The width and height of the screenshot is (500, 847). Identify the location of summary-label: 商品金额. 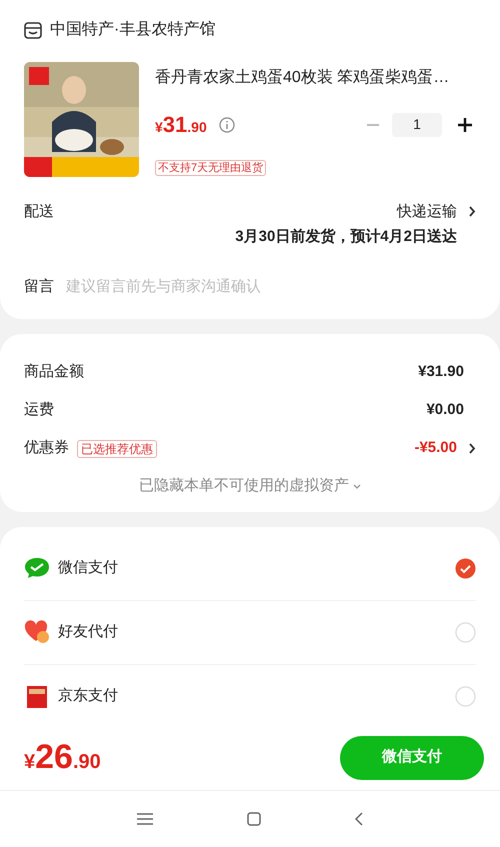
(54, 372).